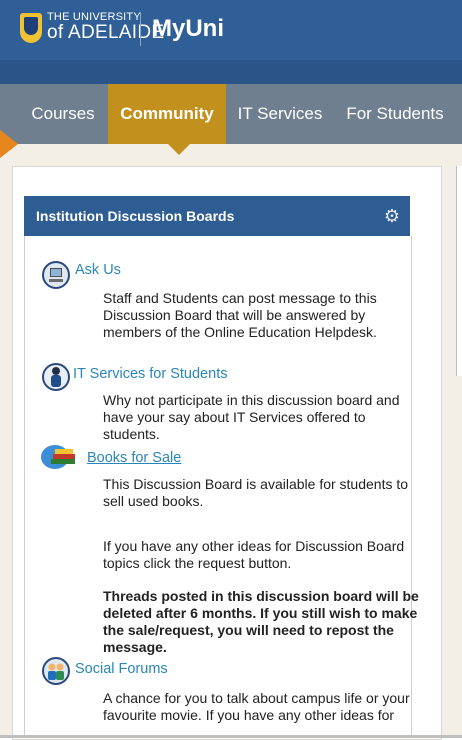 The image size is (462, 740). I want to click on gear-icon: ⚙, so click(392, 216).